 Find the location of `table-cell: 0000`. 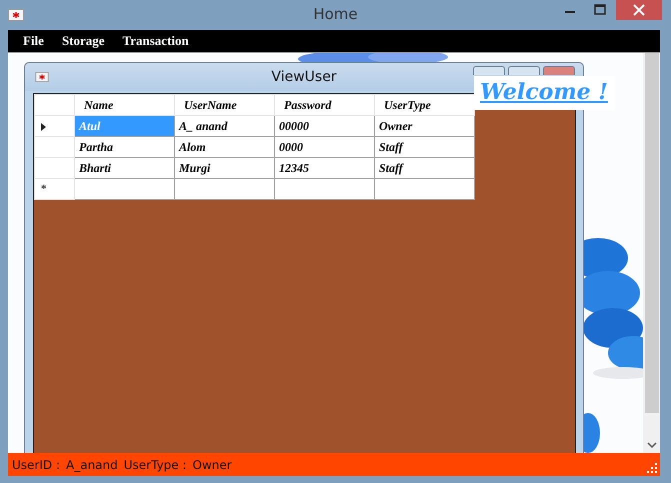

table-cell: 0000 is located at coordinates (324, 147).